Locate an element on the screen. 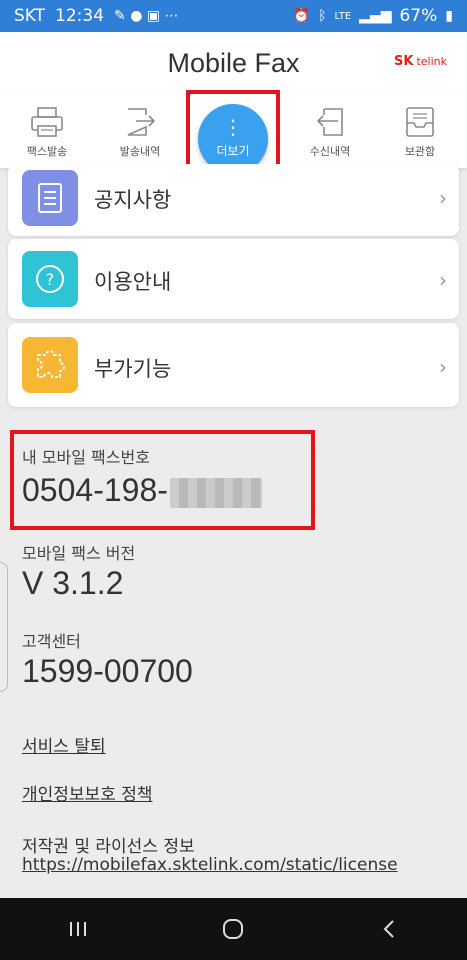  support-label: 고객센터 is located at coordinates (51, 641).